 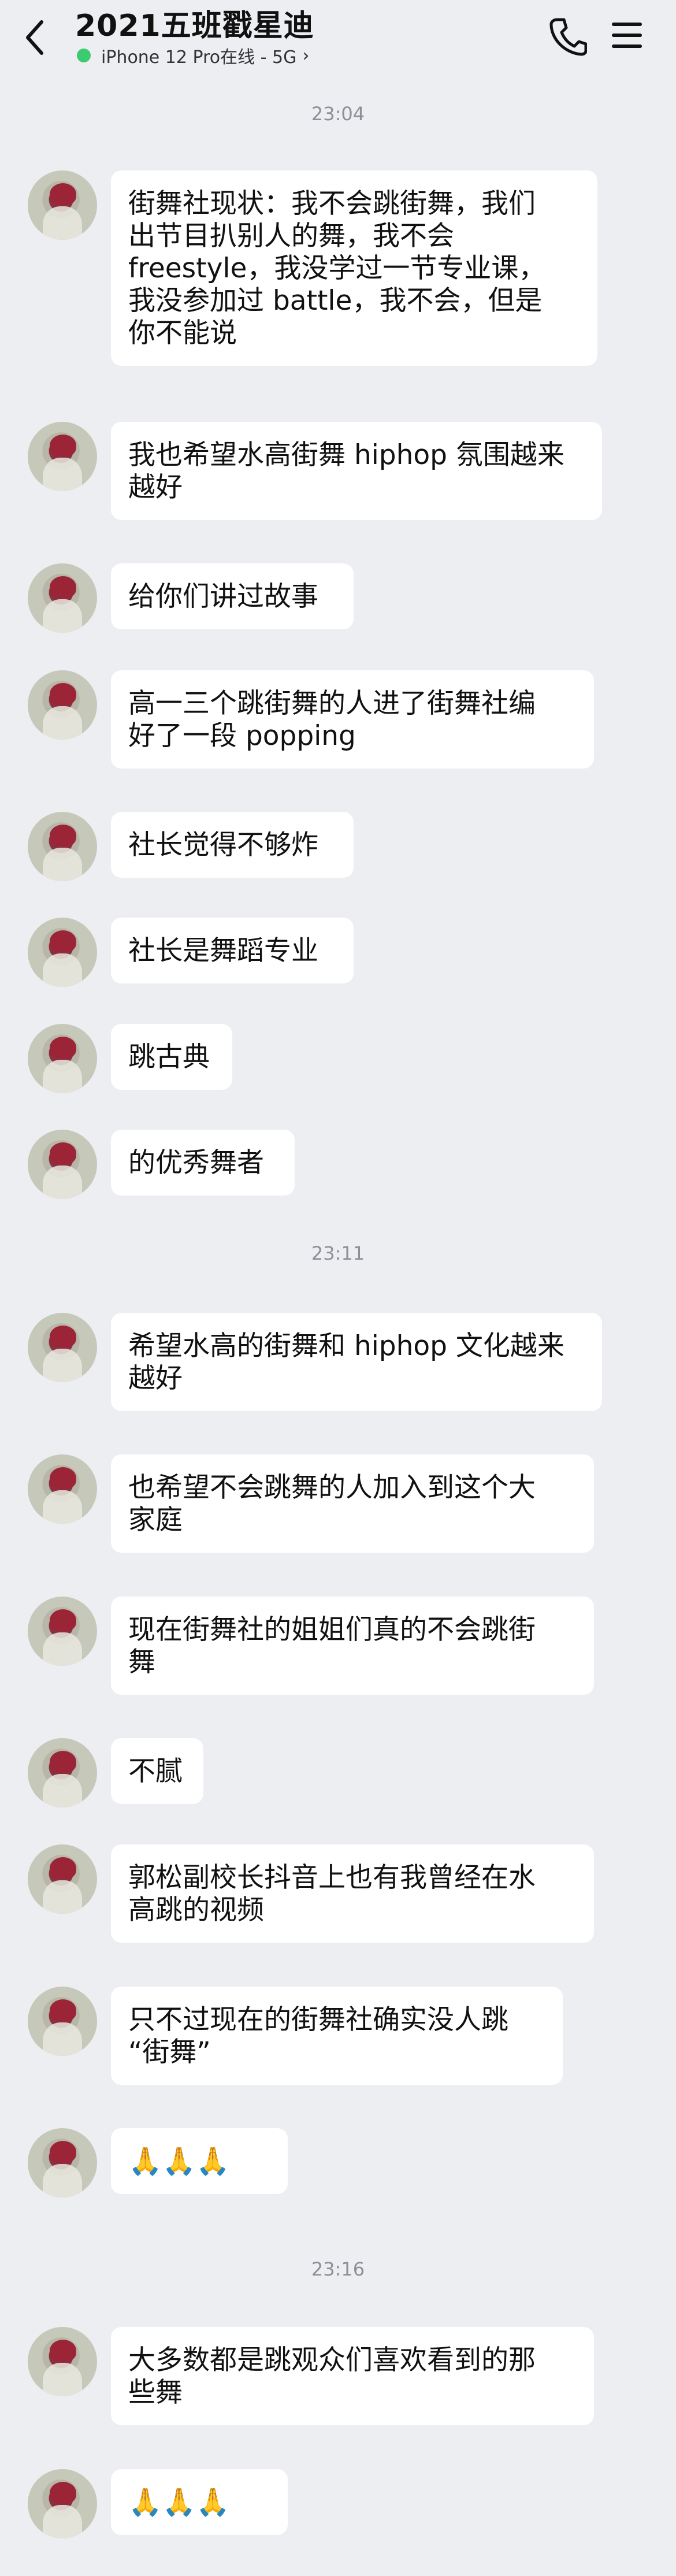 What do you see at coordinates (338, 1253) in the screenshot?
I see `timestamp: 23:11` at bounding box center [338, 1253].